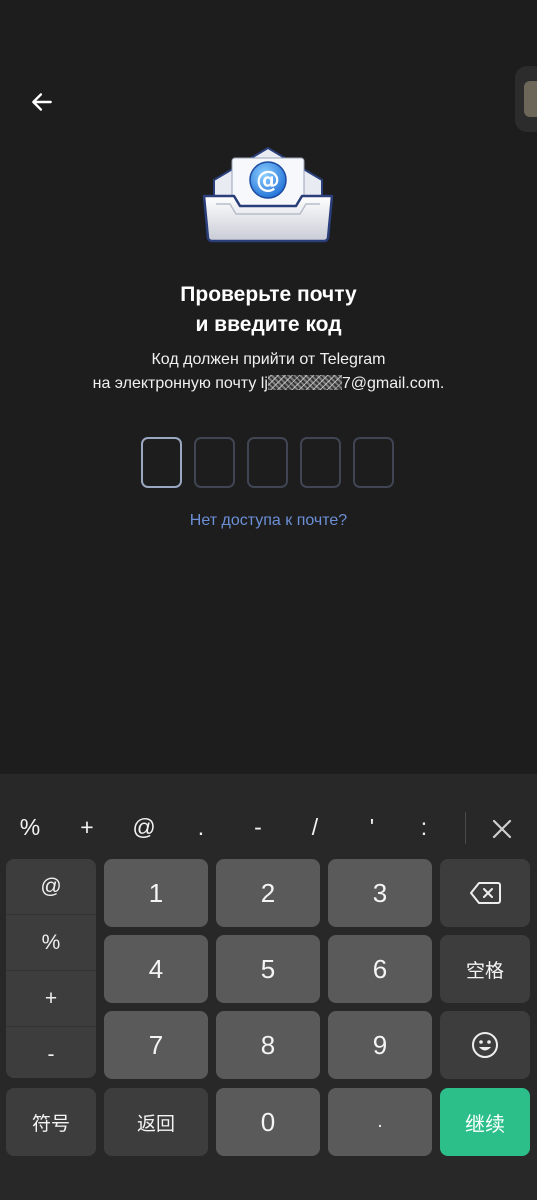  I want to click on close-icon, so click(502, 829).